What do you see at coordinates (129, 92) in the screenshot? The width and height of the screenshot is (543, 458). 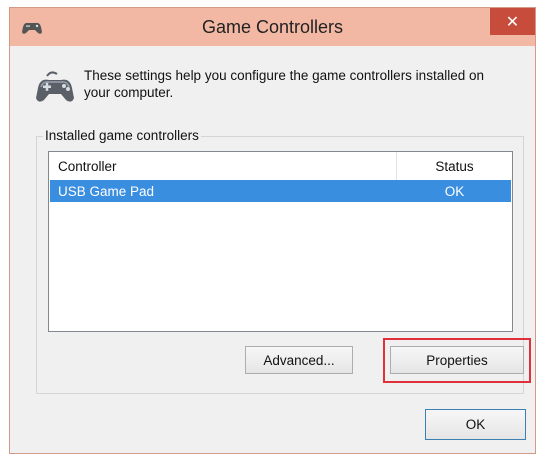 I see `intro-line-2: your computer.` at bounding box center [129, 92].